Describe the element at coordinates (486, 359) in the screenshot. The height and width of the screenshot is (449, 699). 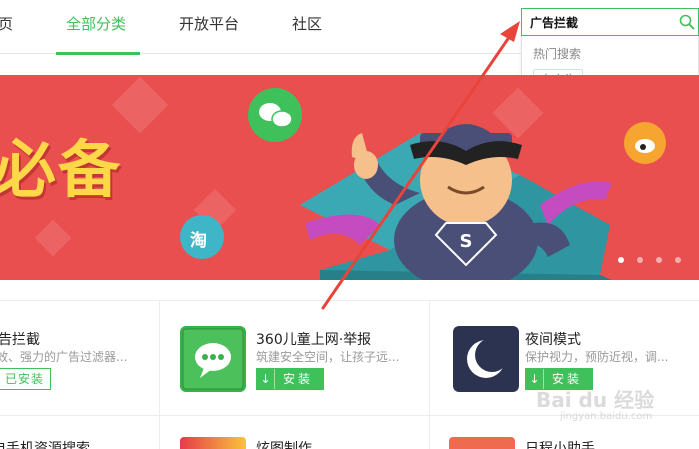
I see `moon-icon` at that location.